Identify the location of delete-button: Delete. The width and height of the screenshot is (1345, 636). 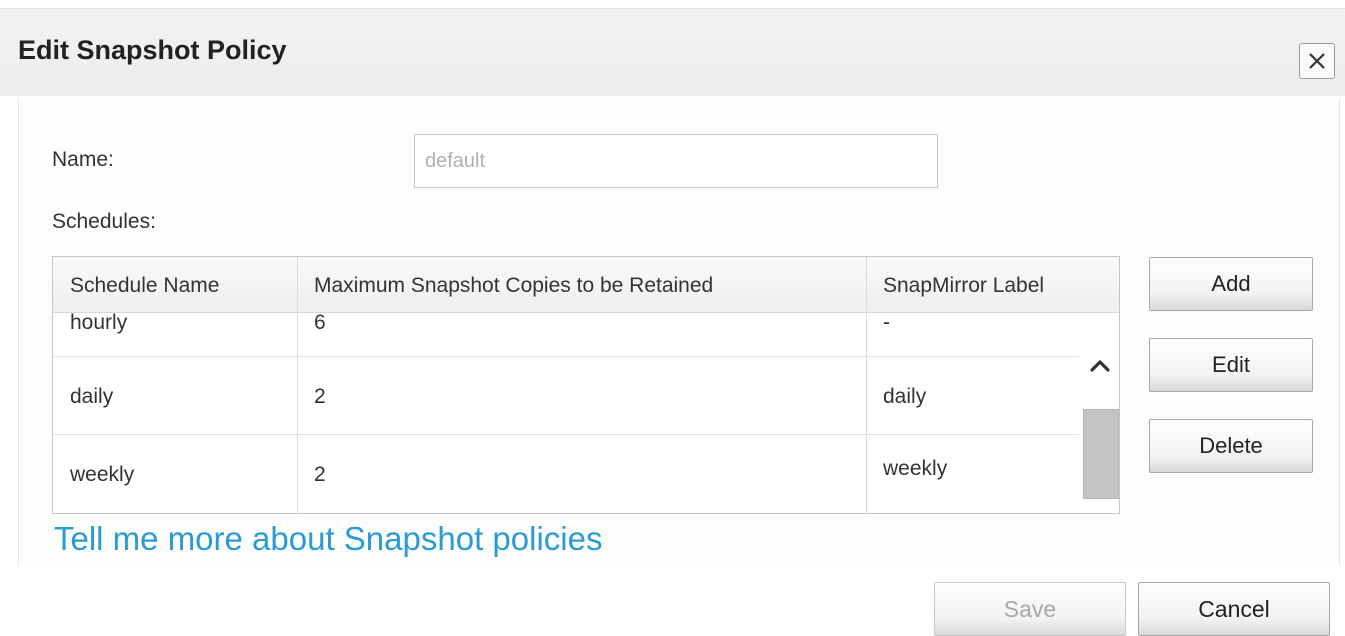
(1231, 446).